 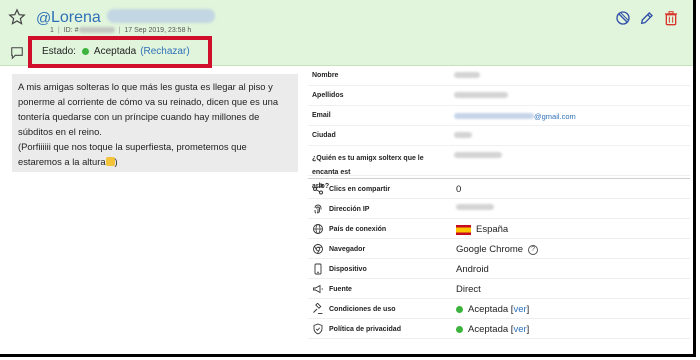 I want to click on help-icon: ?, so click(x=533, y=249).